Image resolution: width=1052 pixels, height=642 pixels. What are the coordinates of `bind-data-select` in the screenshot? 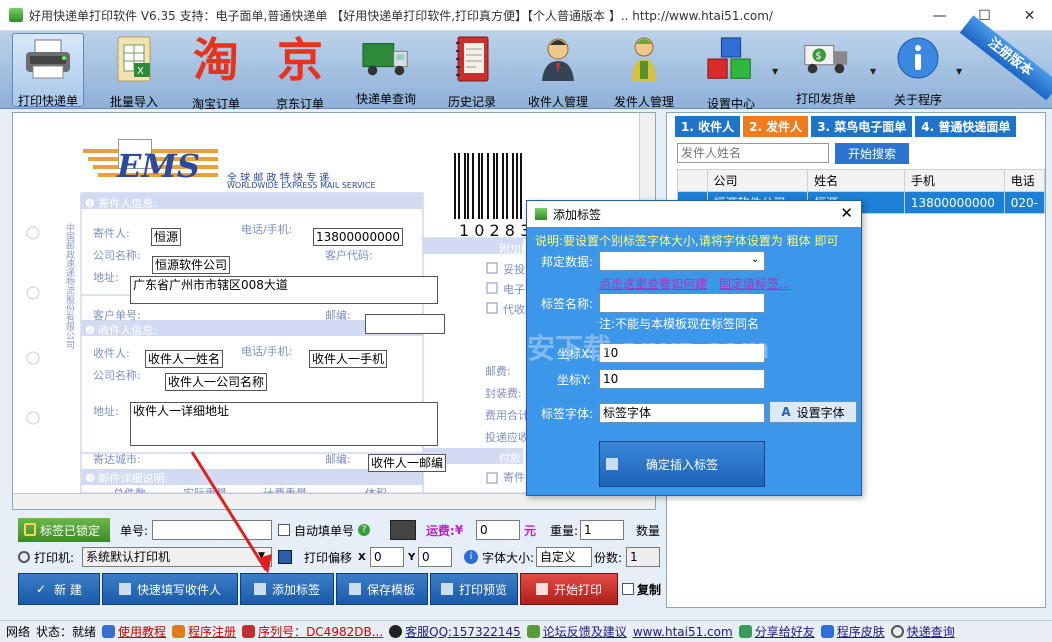 It's located at (682, 261).